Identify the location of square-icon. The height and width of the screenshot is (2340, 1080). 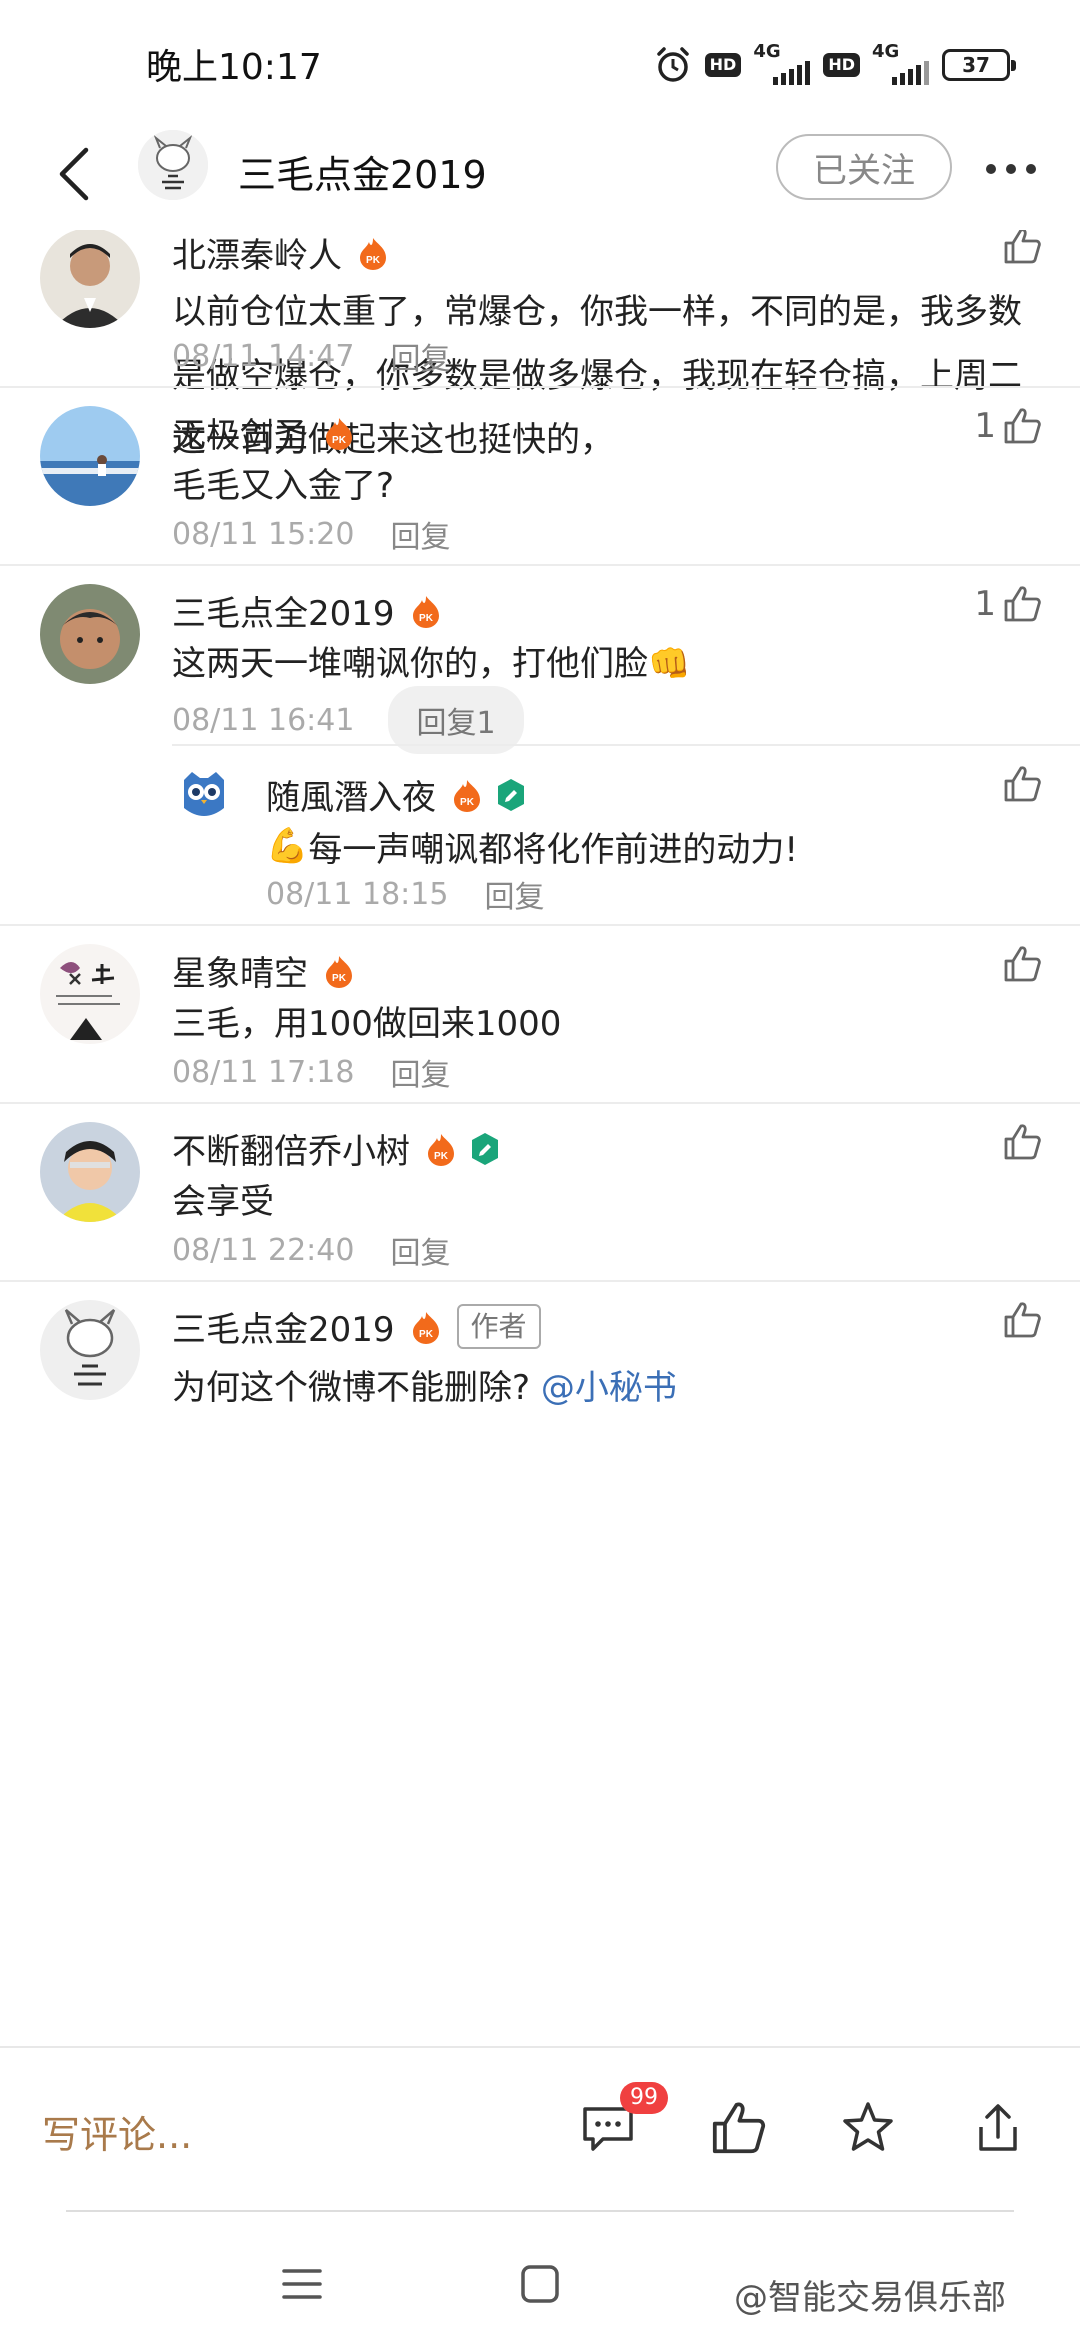
(540, 2284).